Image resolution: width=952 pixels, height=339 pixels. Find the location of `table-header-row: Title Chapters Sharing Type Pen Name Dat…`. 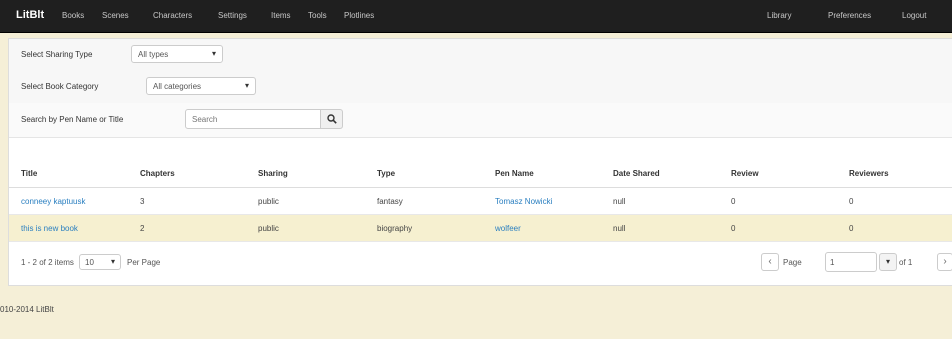

table-header-row: Title Chapters Sharing Type Pen Name Dat… is located at coordinates (480, 173).